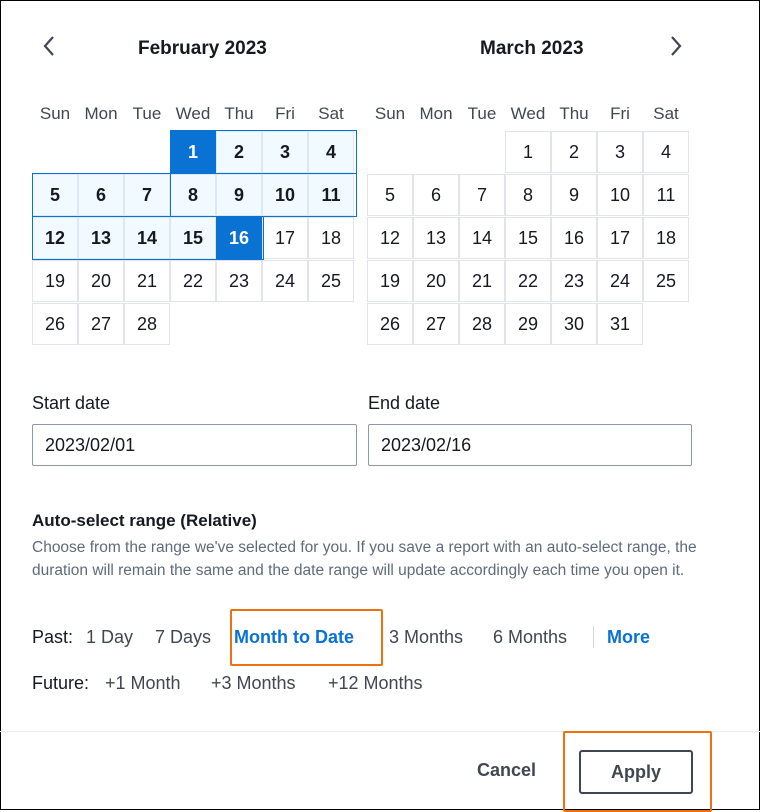 Image resolution: width=760 pixels, height=812 pixels. What do you see at coordinates (528, 324) in the screenshot?
I see `day-cell: 29` at bounding box center [528, 324].